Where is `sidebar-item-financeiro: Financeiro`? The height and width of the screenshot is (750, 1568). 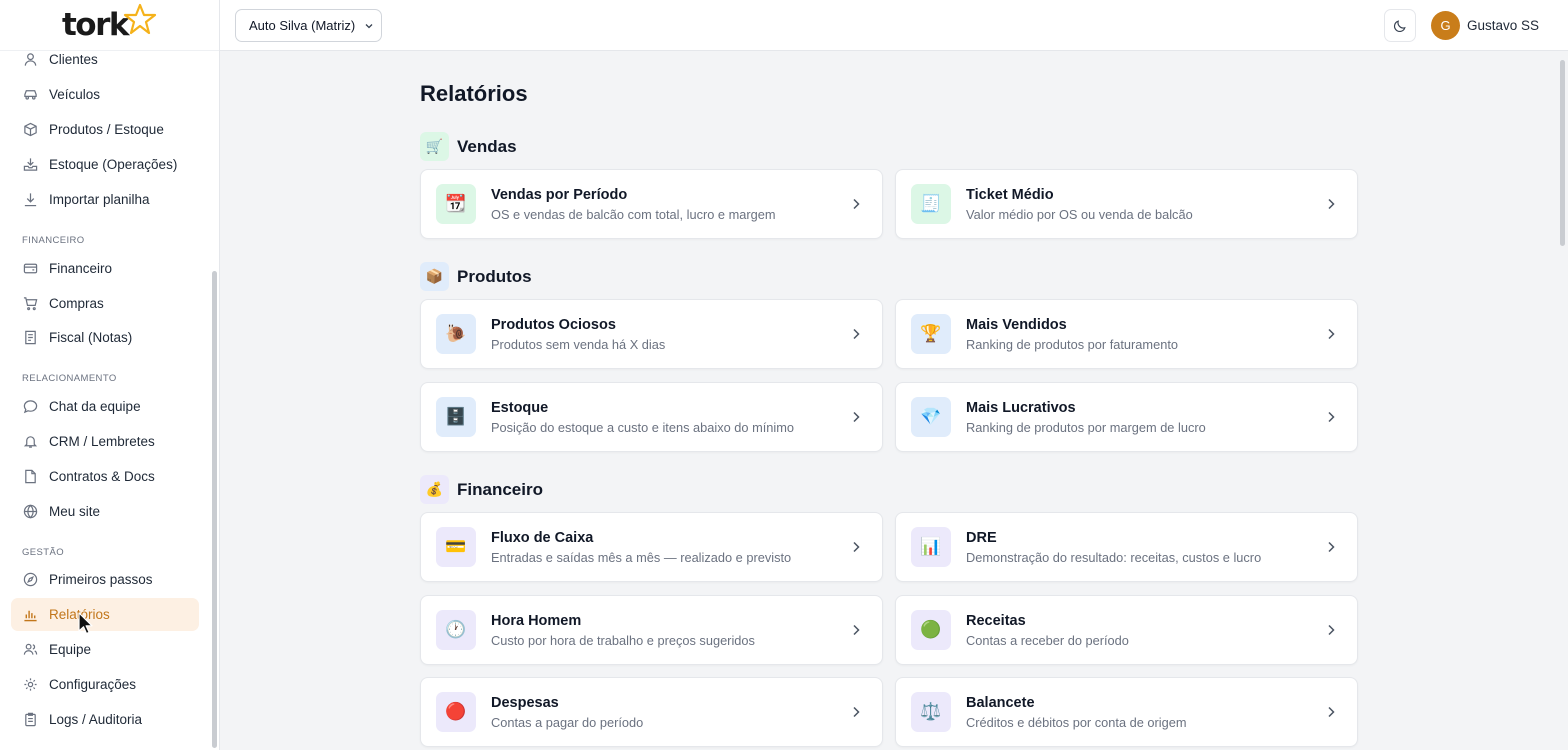 sidebar-item-financeiro: Financeiro is located at coordinates (105, 268).